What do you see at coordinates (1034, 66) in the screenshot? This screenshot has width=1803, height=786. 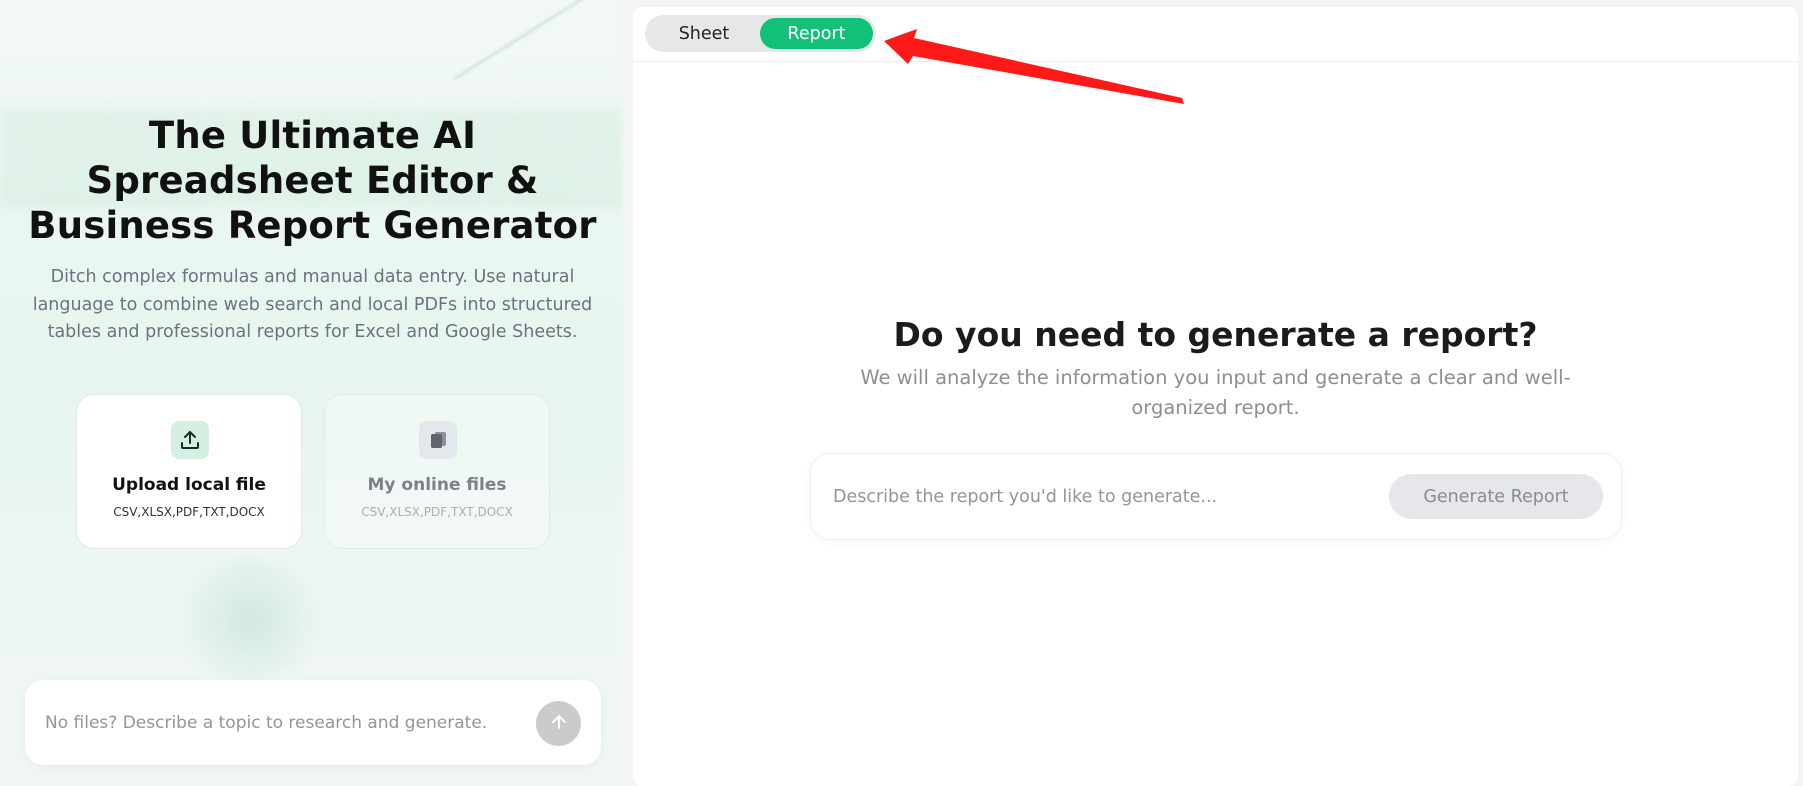 I see `red-arrow-icon` at bounding box center [1034, 66].